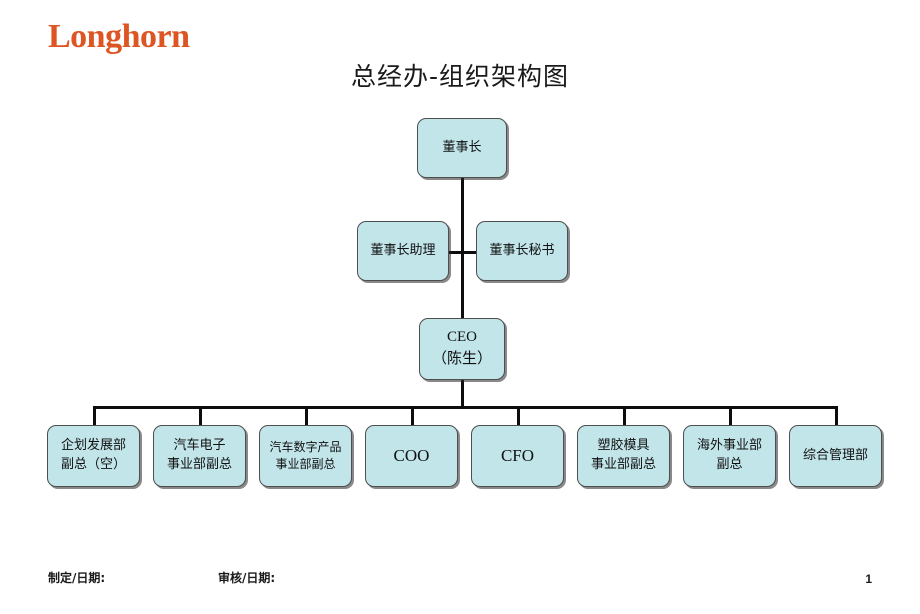 The height and width of the screenshot is (614, 920). I want to click on connector-chairman-to-assistants, so click(462, 216).